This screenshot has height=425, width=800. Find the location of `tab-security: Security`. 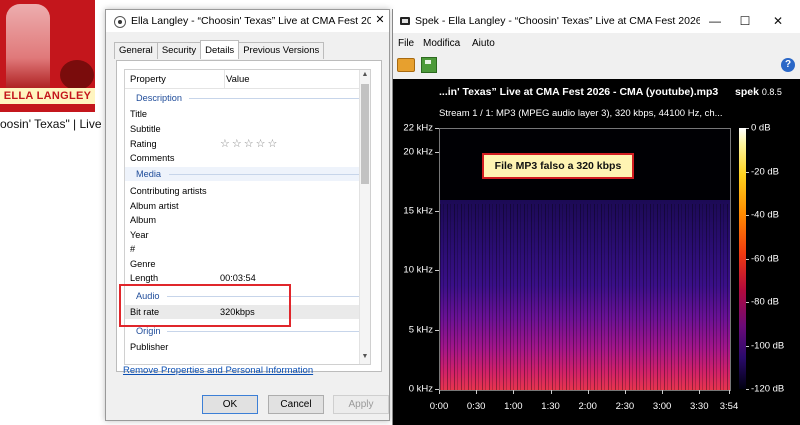

tab-security: Security is located at coordinates (179, 50).